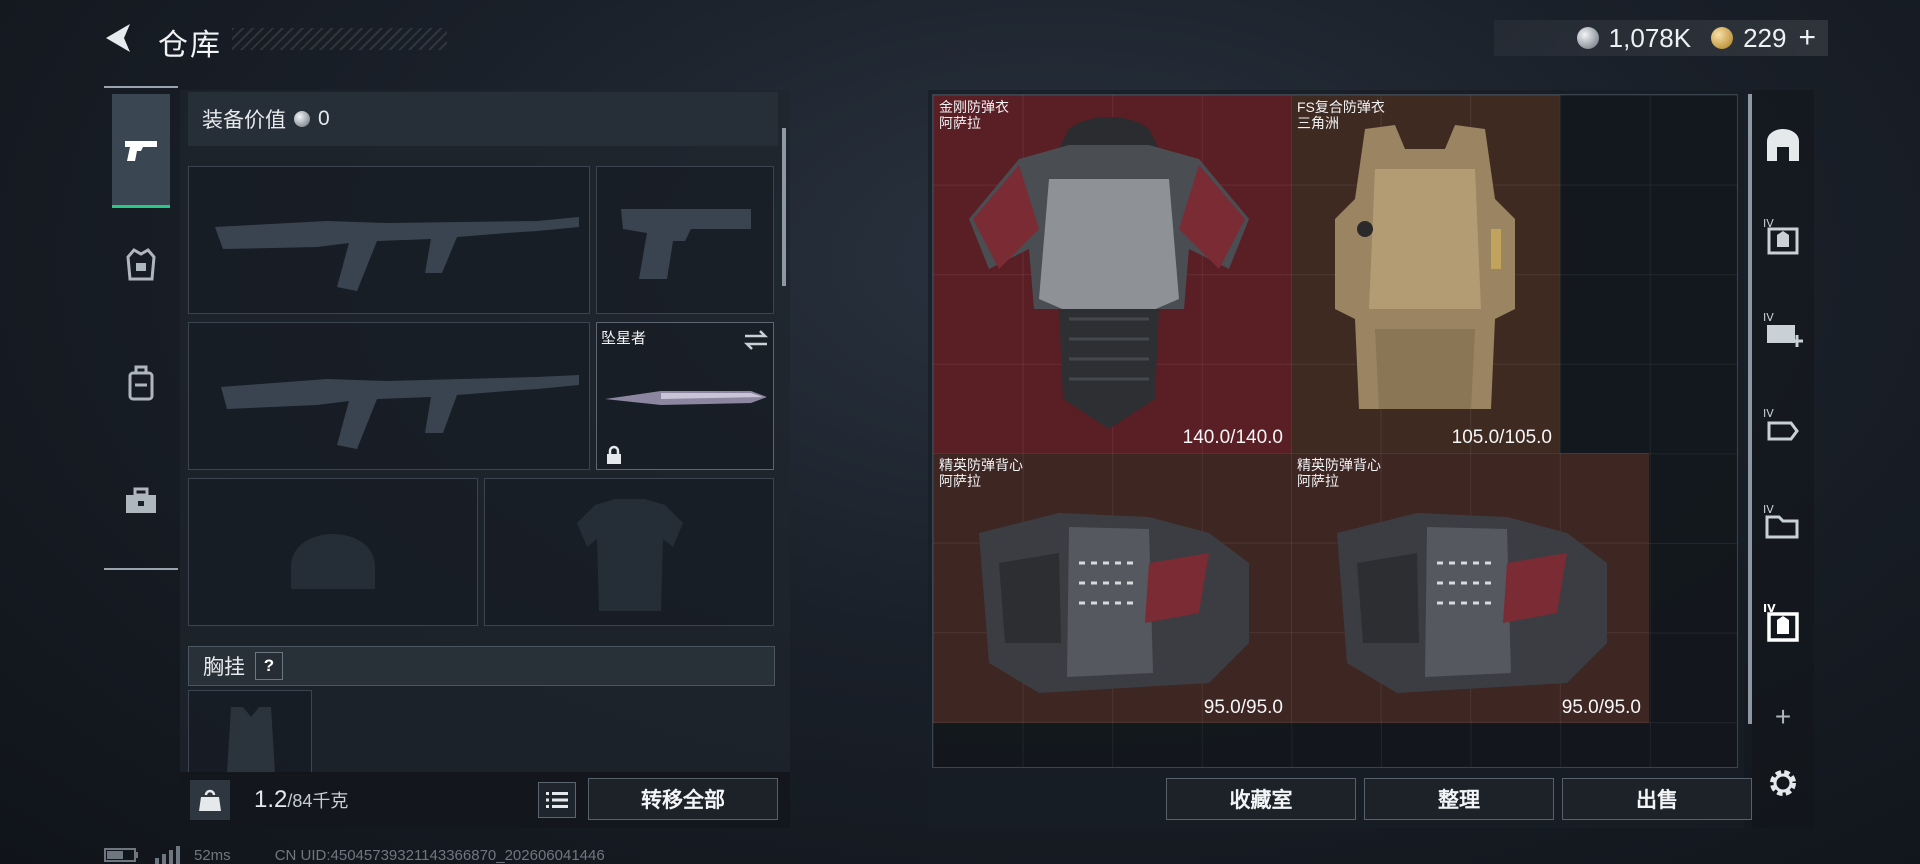 Image resolution: width=1920 pixels, height=864 pixels. I want to click on filter-iv-medical-icon: IV, so click(1783, 329).